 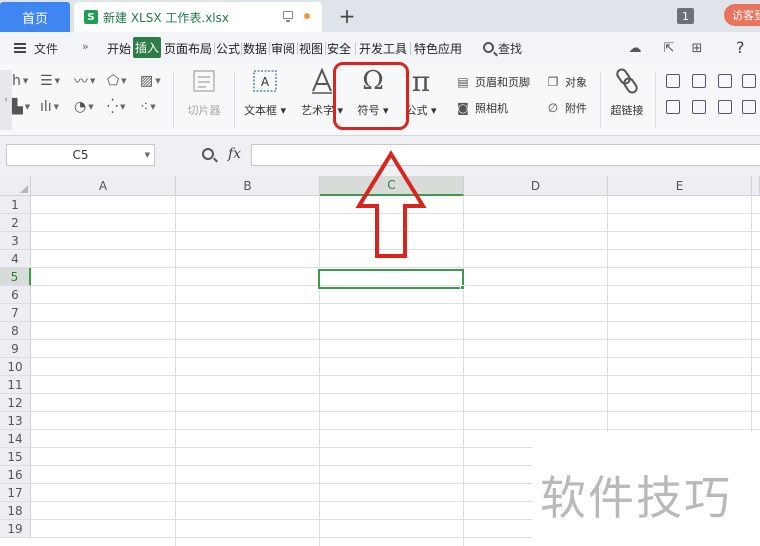 I want to click on wordart-icon, so click(x=322, y=81).